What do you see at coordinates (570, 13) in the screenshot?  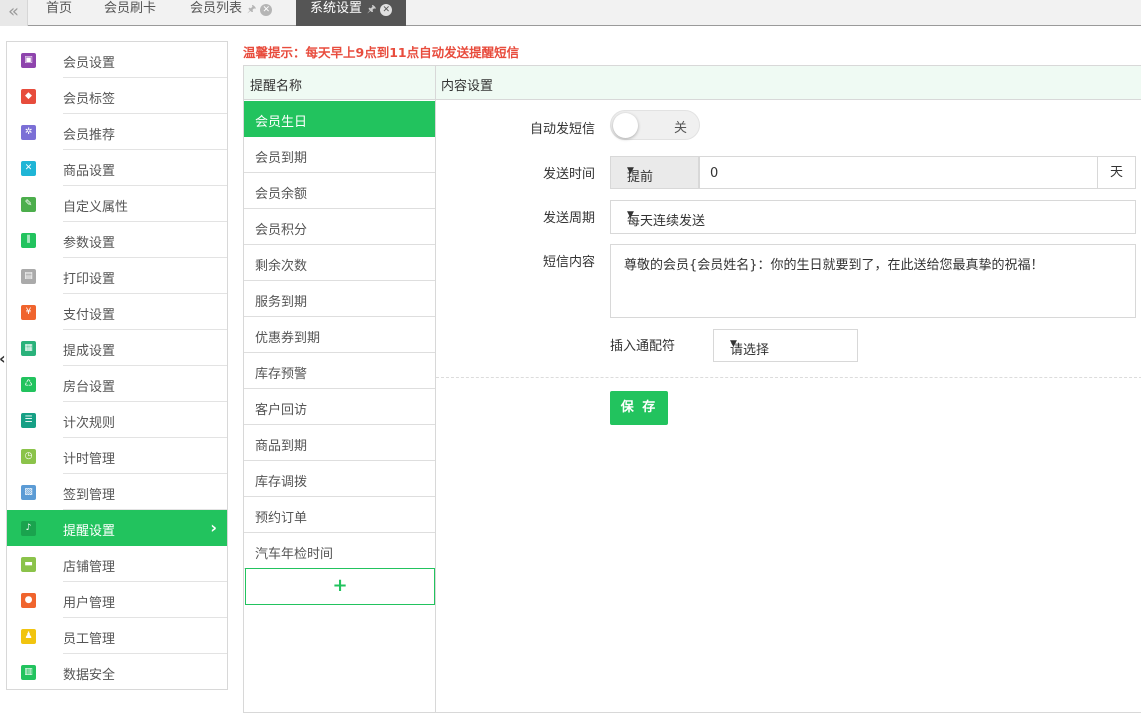 I see `tab-bar: « 首页 会员刷卡 会员列表 🖈 ✕ 系统设置 🖈 ✕` at bounding box center [570, 13].